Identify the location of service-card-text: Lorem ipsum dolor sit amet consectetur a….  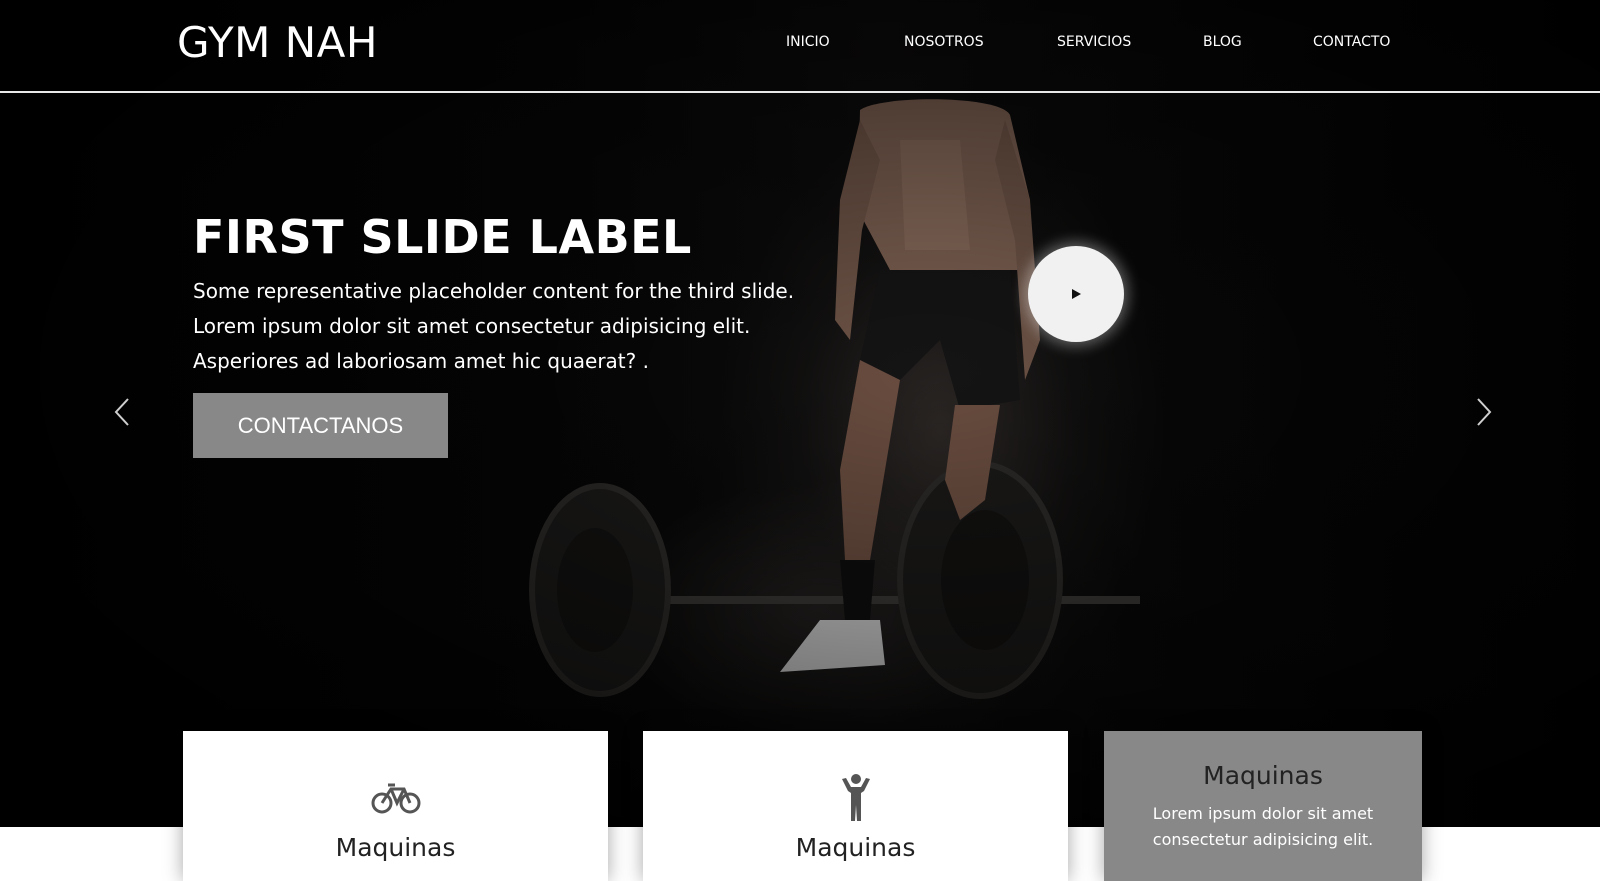
(1263, 827).